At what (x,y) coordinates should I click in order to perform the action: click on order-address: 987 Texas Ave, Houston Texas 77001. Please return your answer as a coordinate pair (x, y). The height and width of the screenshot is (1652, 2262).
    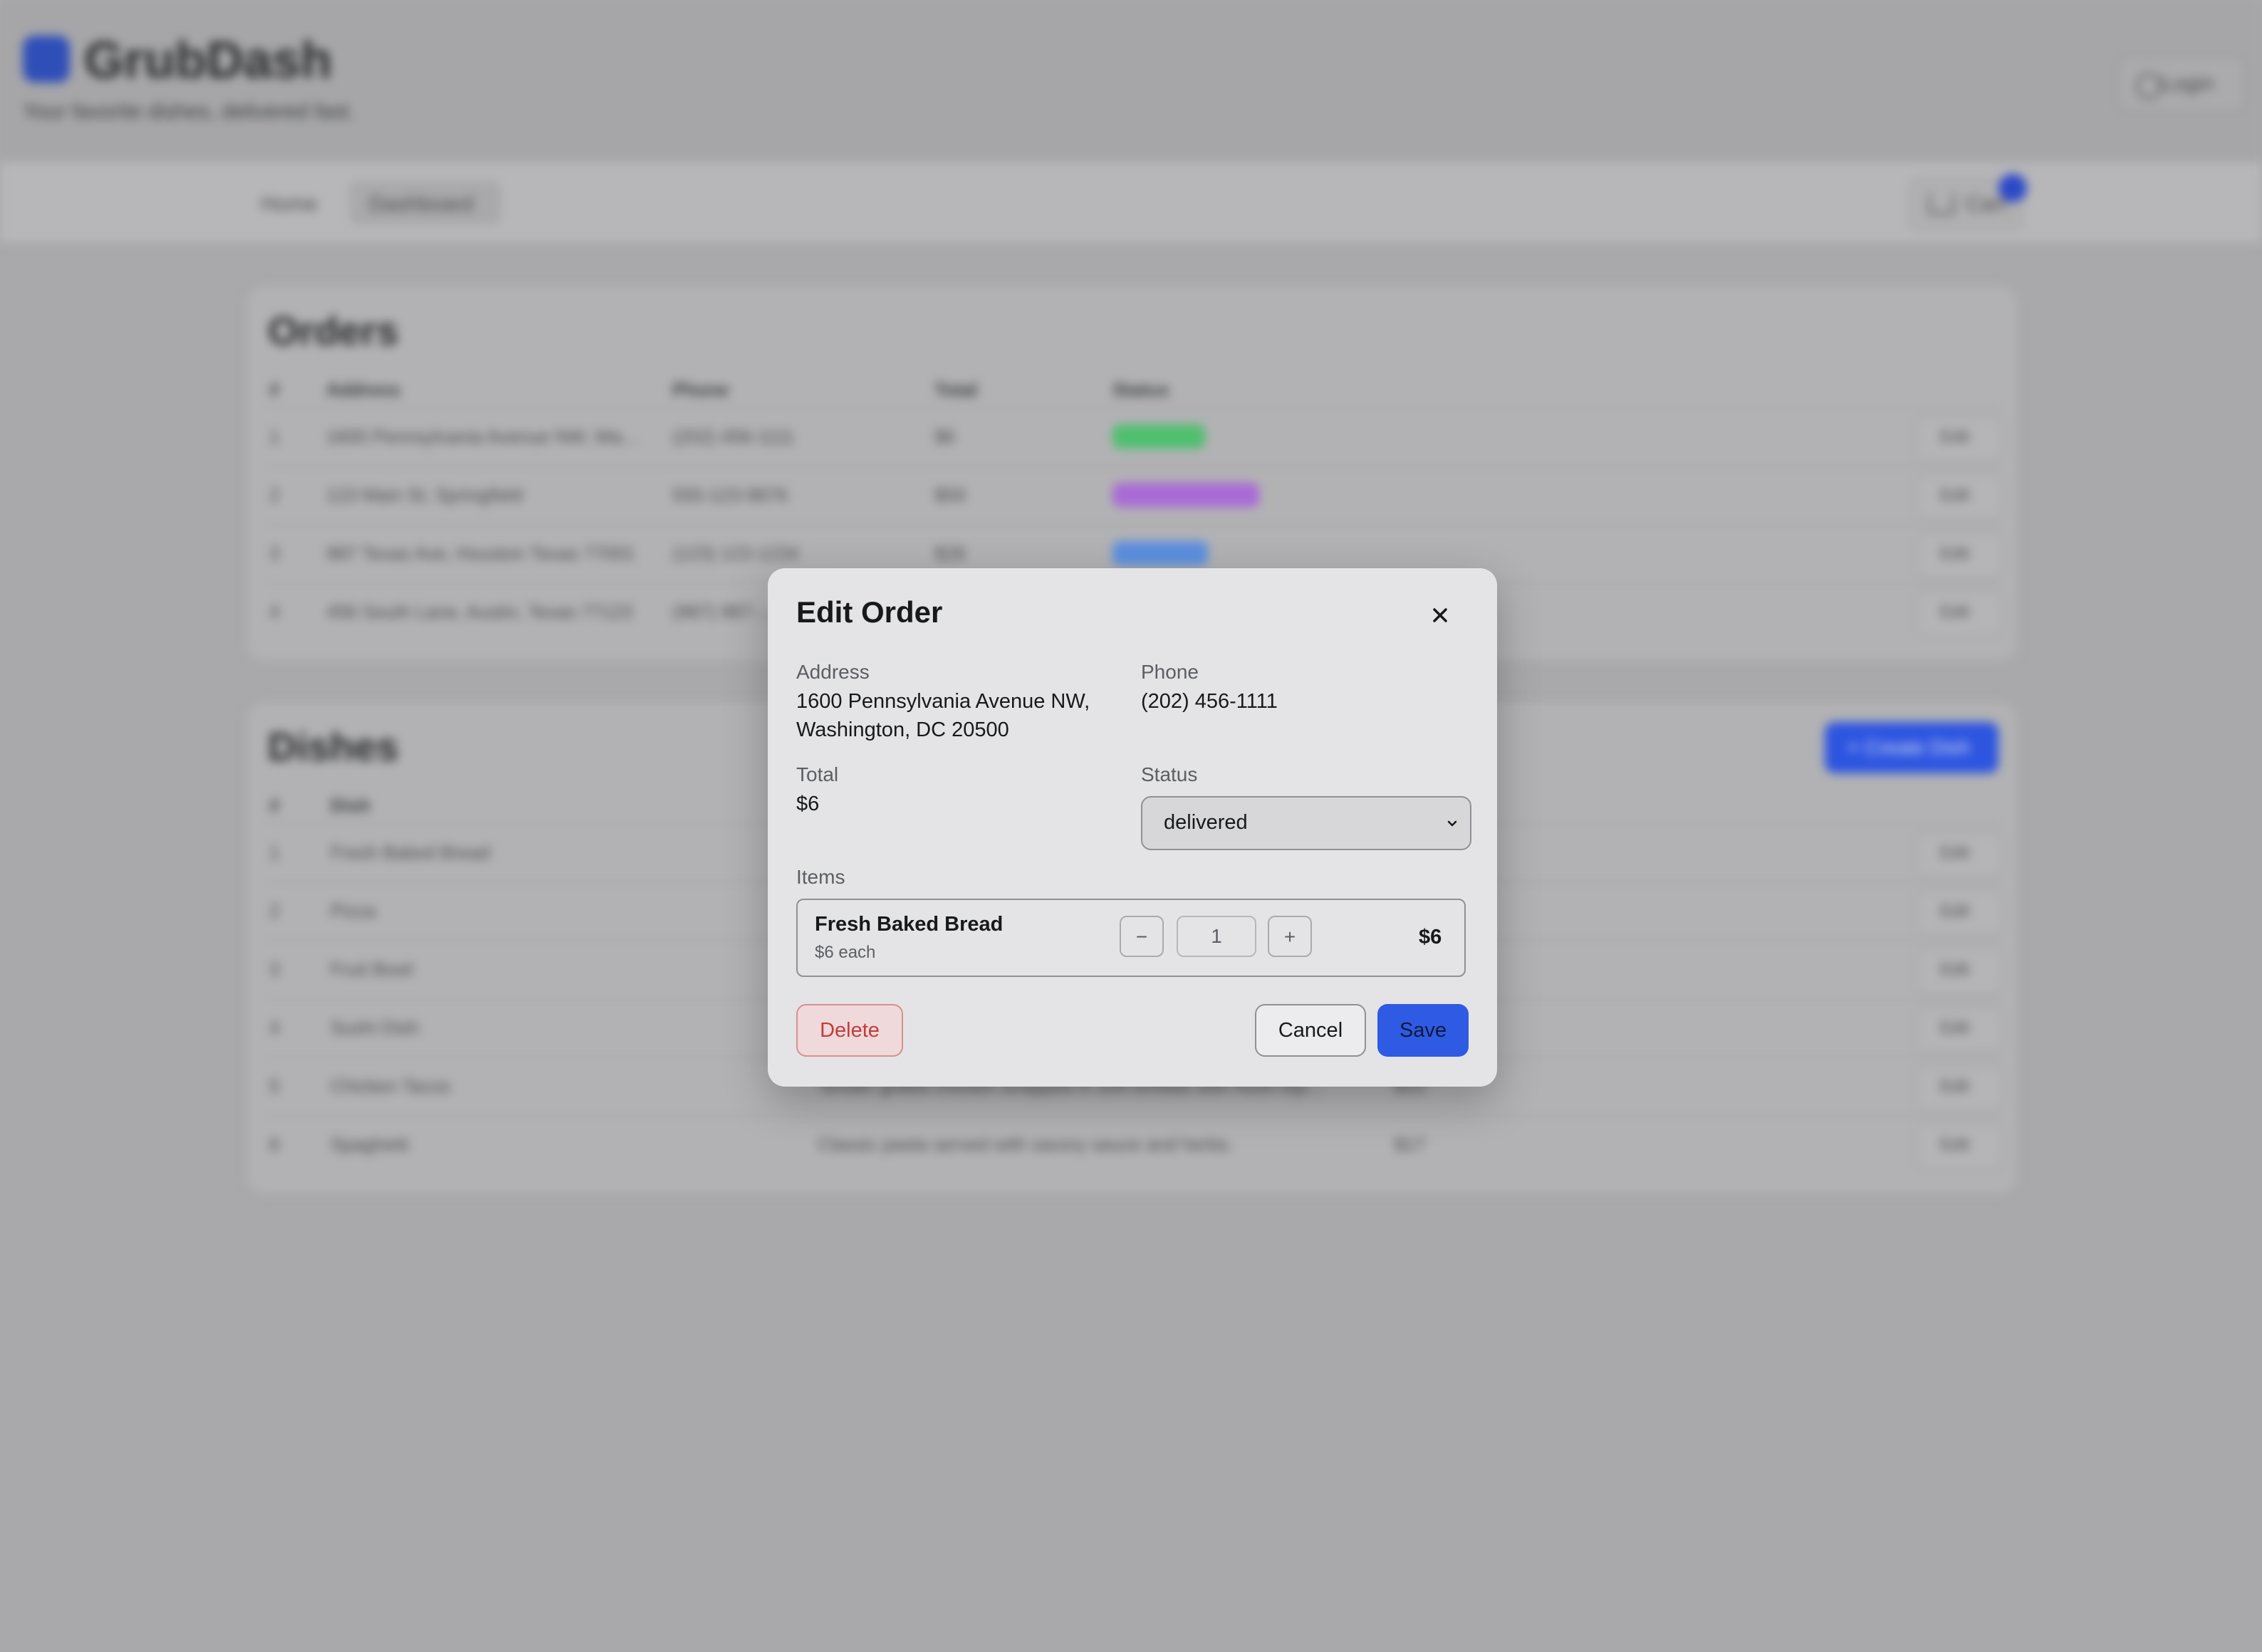
    Looking at the image, I should click on (480, 553).